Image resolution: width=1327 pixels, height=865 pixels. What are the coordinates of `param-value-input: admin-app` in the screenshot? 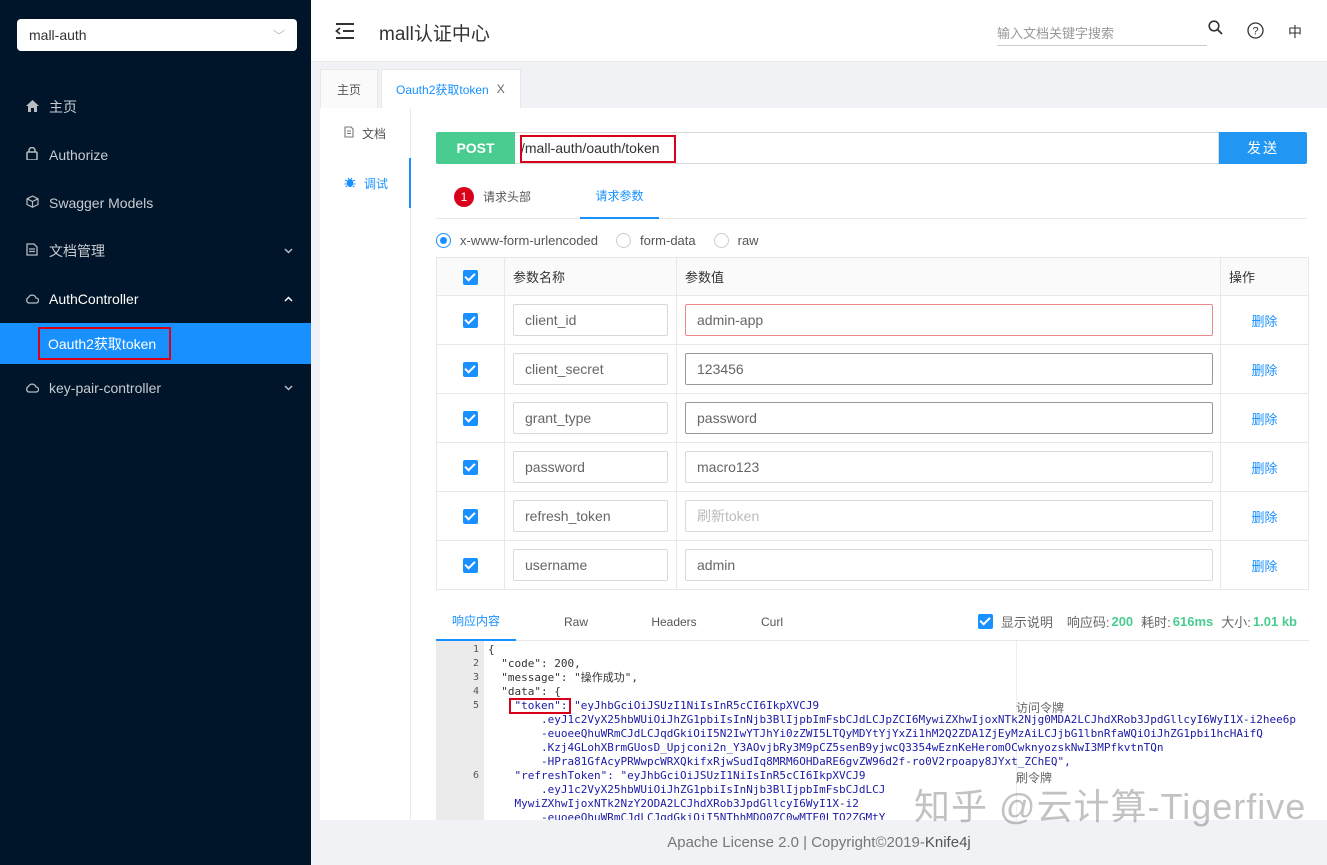 It's located at (949, 320).